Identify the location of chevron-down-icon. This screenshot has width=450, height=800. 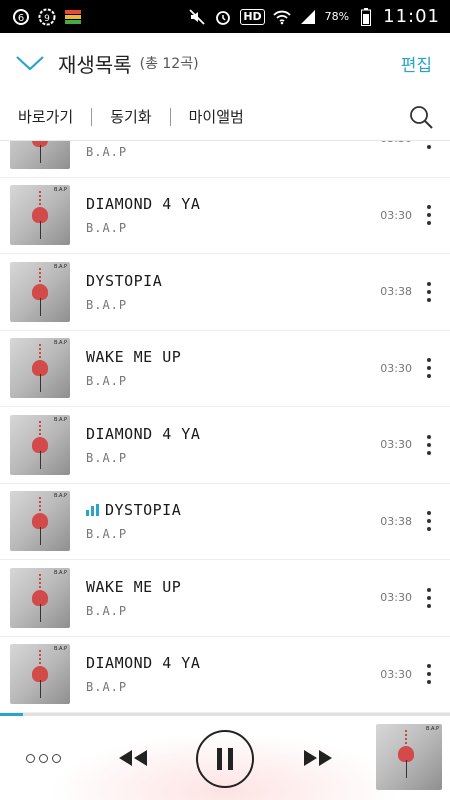
(30, 63).